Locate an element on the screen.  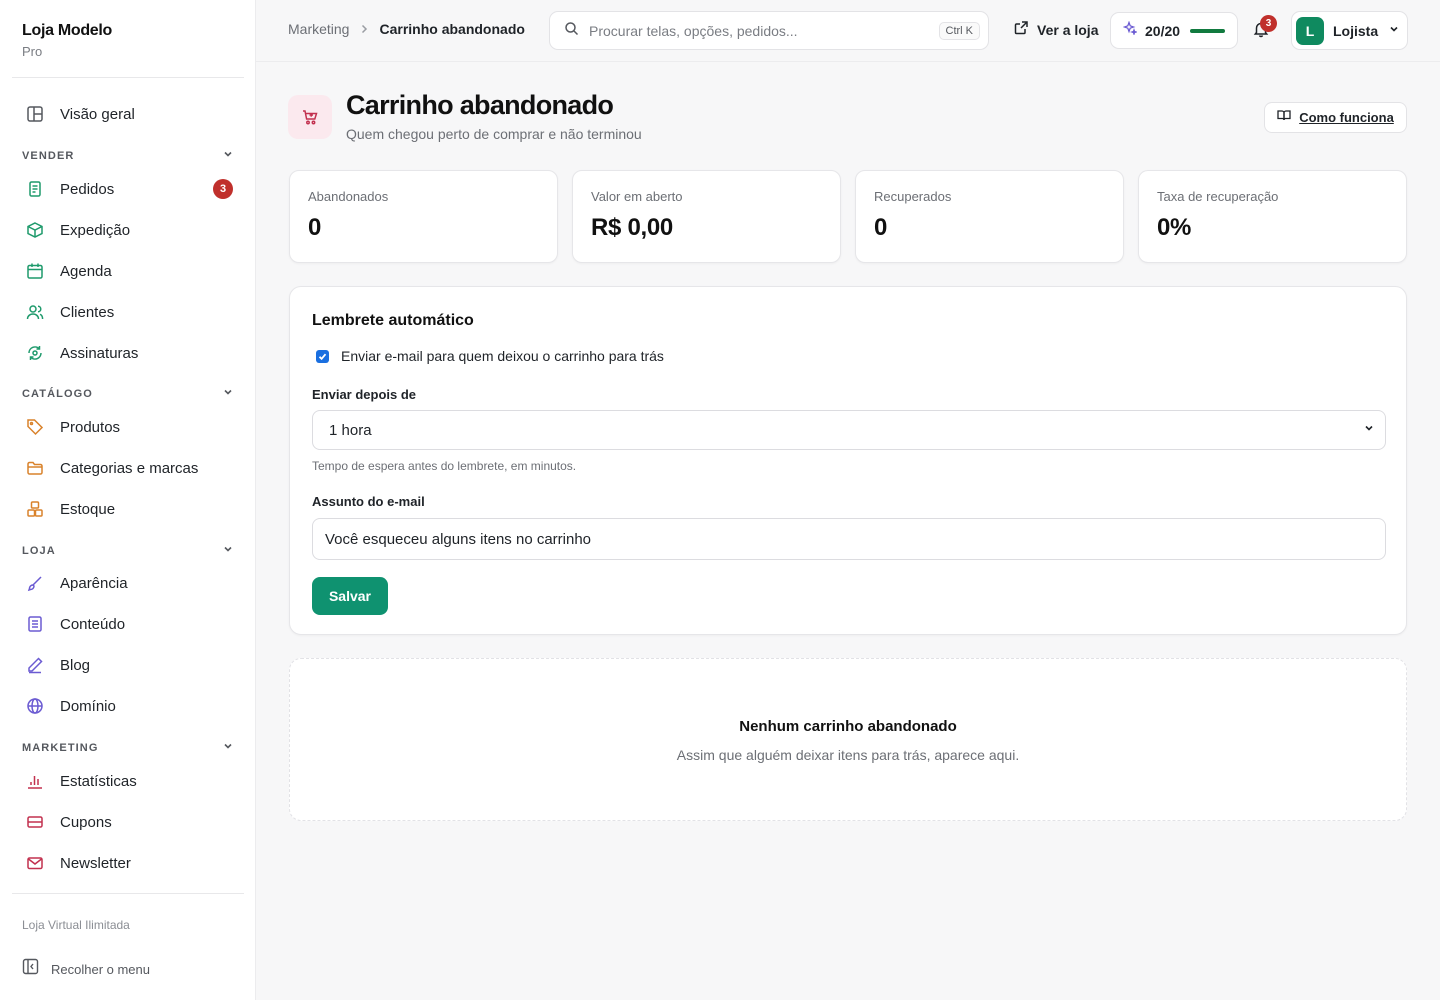
store-plan: Pro is located at coordinates (32, 51).